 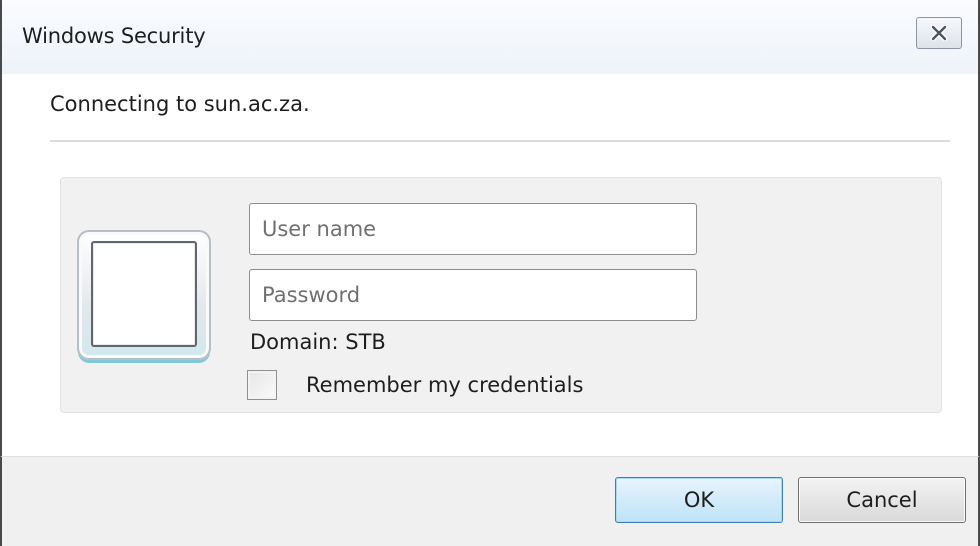 I want to click on connecting-message: Connecting to sun.ac.za., so click(x=180, y=104).